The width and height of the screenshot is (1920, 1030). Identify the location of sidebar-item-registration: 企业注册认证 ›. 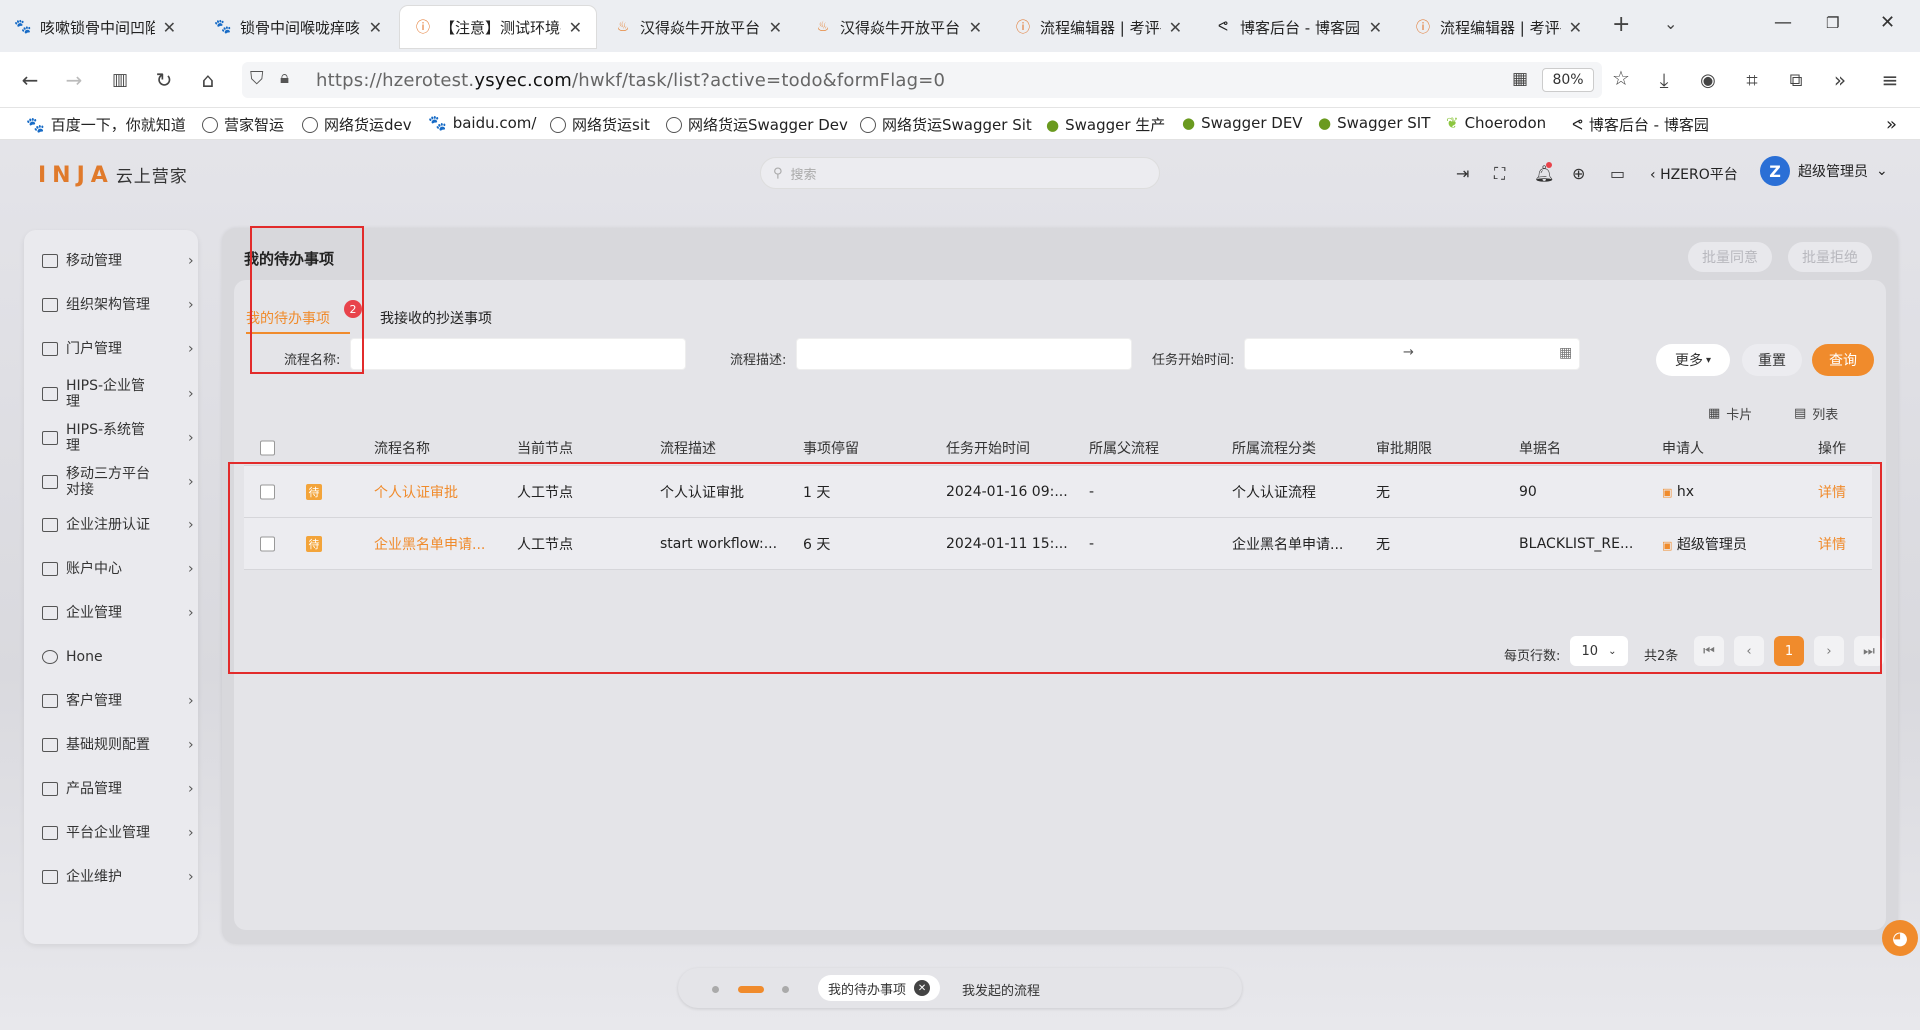
(120, 525).